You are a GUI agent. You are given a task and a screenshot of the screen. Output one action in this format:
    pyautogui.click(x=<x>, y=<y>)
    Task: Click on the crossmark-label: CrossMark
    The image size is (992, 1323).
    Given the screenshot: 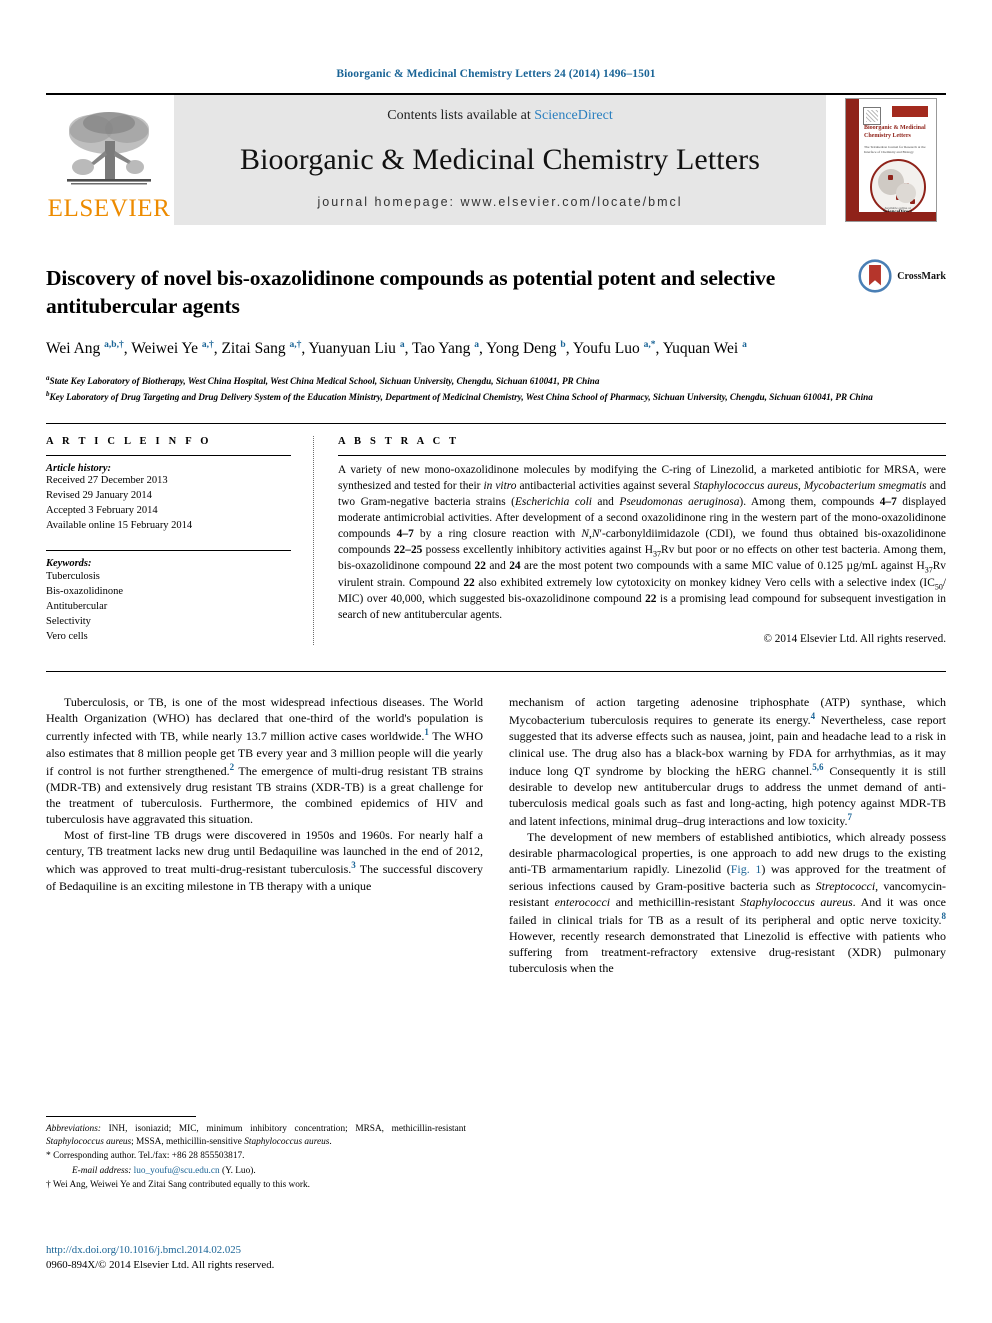 What is the action you would take?
    pyautogui.click(x=921, y=276)
    